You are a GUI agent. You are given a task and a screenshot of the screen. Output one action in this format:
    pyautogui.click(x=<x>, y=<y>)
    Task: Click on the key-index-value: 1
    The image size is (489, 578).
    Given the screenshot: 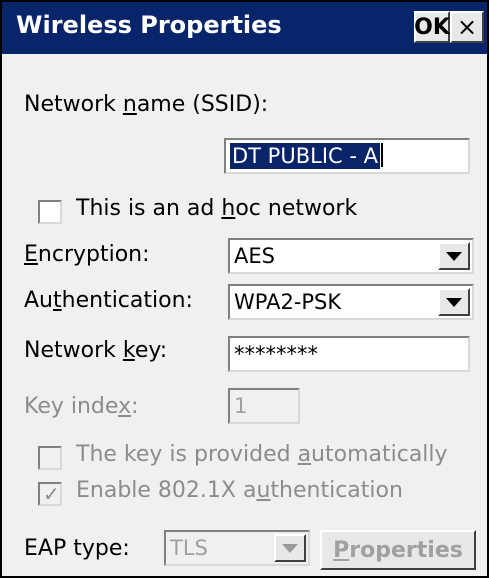 What is the action you would take?
    pyautogui.click(x=241, y=406)
    